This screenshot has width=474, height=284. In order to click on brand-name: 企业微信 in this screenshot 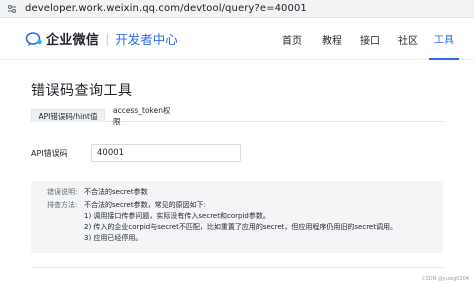, I will do `click(73, 40)`.